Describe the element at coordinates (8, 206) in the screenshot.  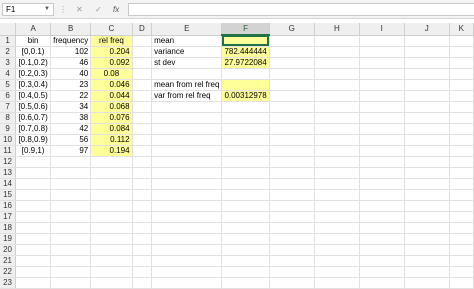
I see `row-header: 16` at that location.